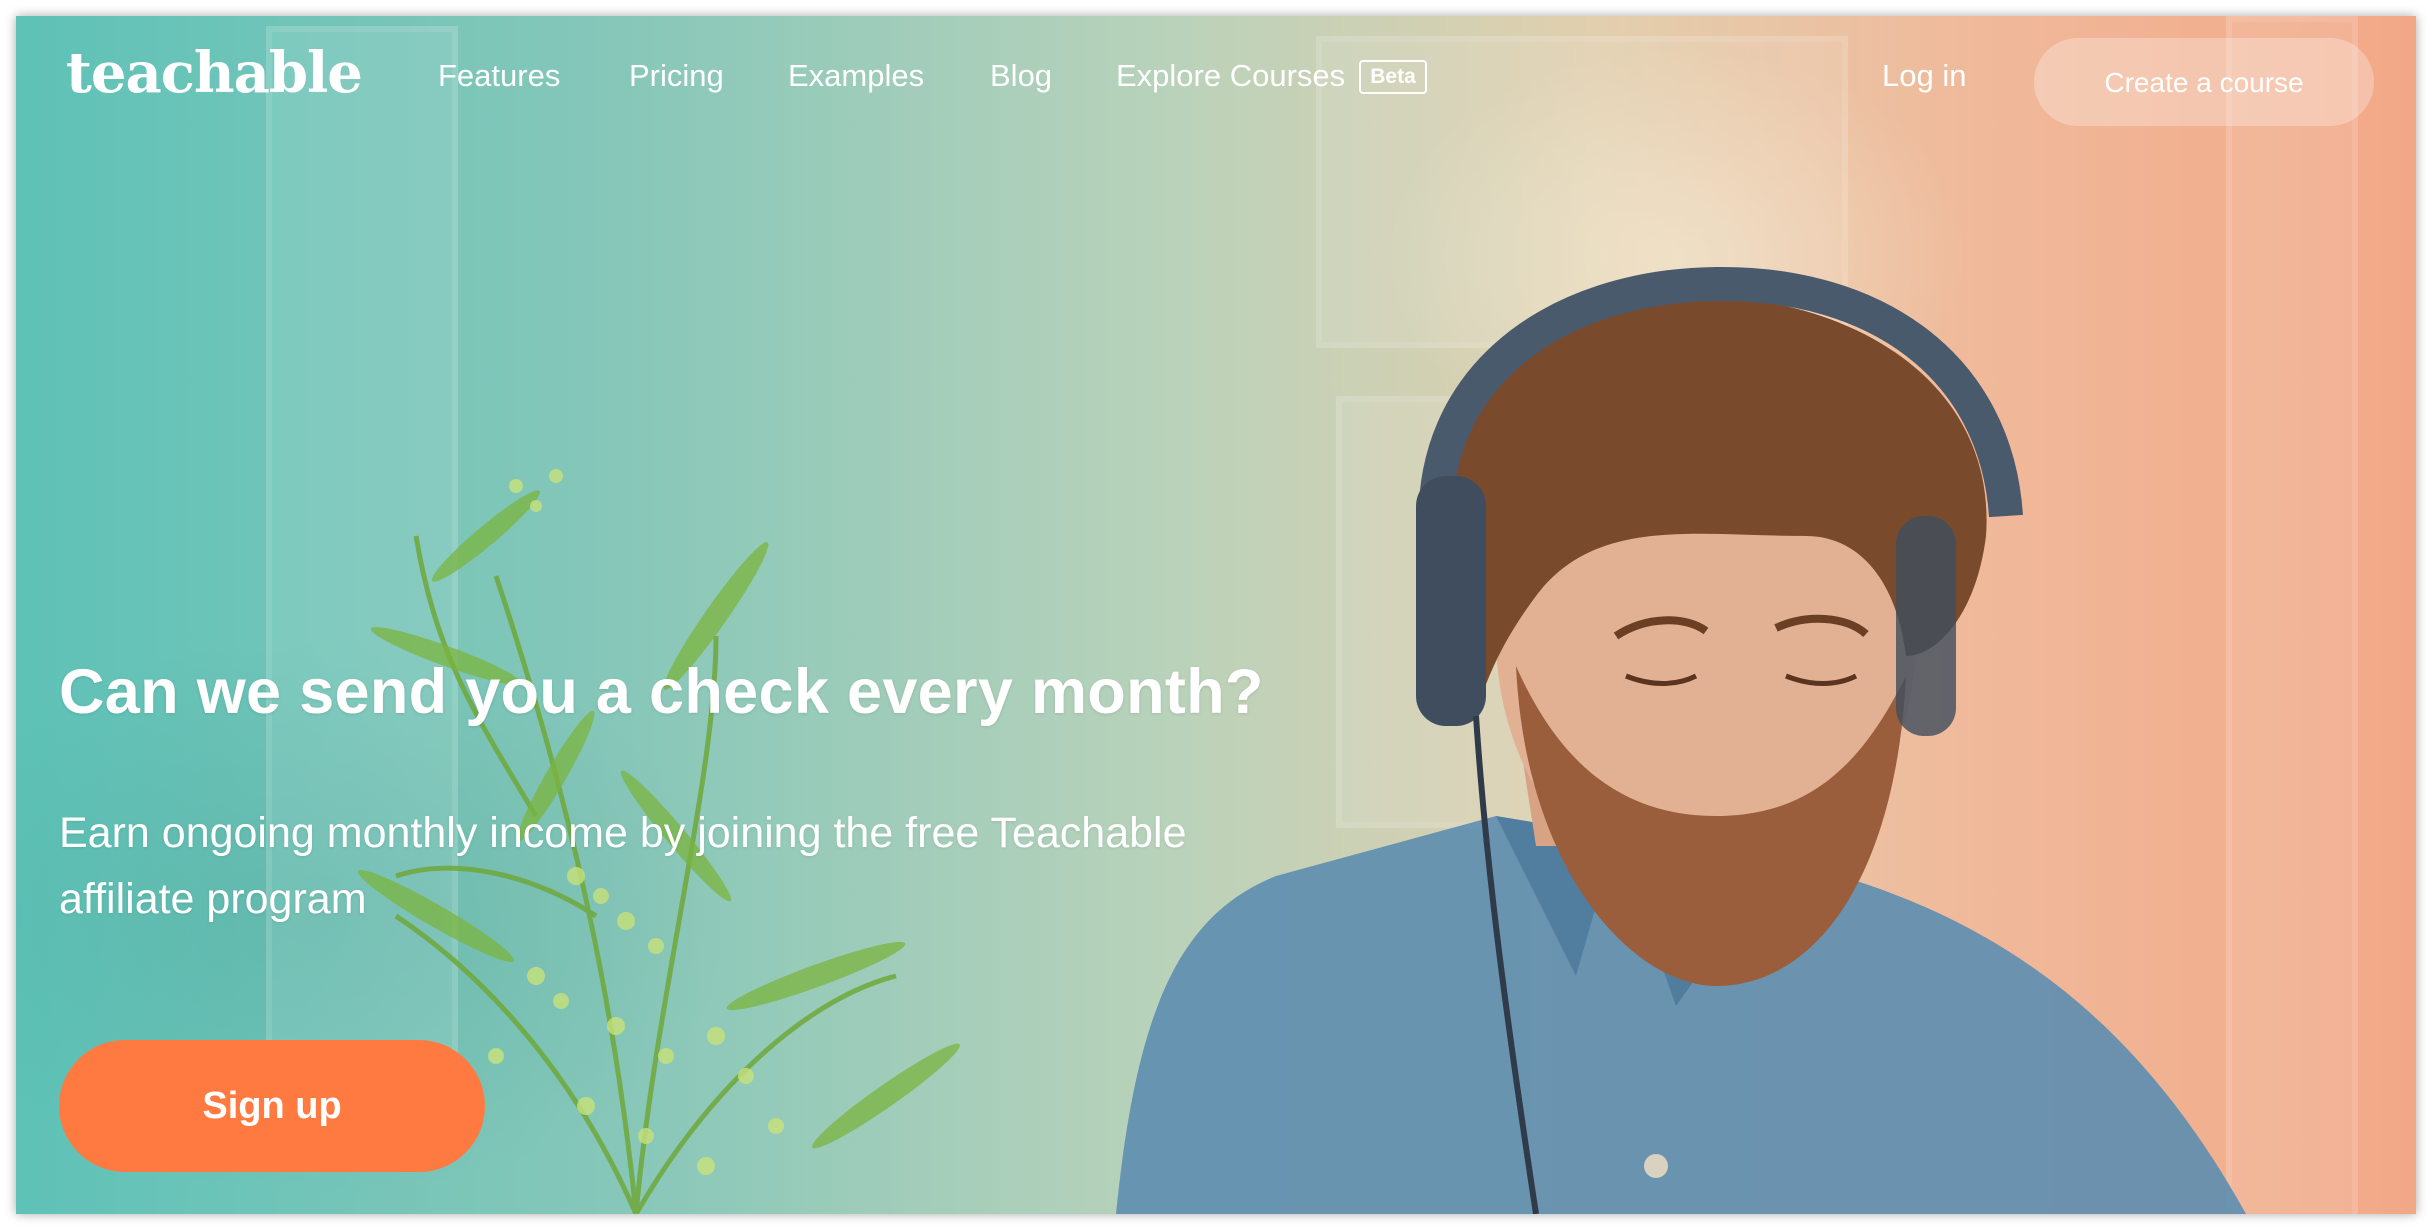 Image resolution: width=2432 pixels, height=1231 pixels. I want to click on hero-headline: Can we send you a check every month?, so click(661, 692).